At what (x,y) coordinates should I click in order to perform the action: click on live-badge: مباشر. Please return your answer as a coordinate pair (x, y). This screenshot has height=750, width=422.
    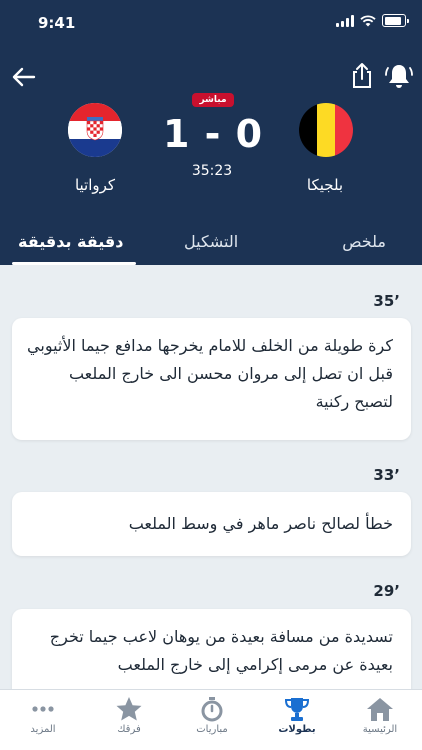
    Looking at the image, I should click on (213, 100).